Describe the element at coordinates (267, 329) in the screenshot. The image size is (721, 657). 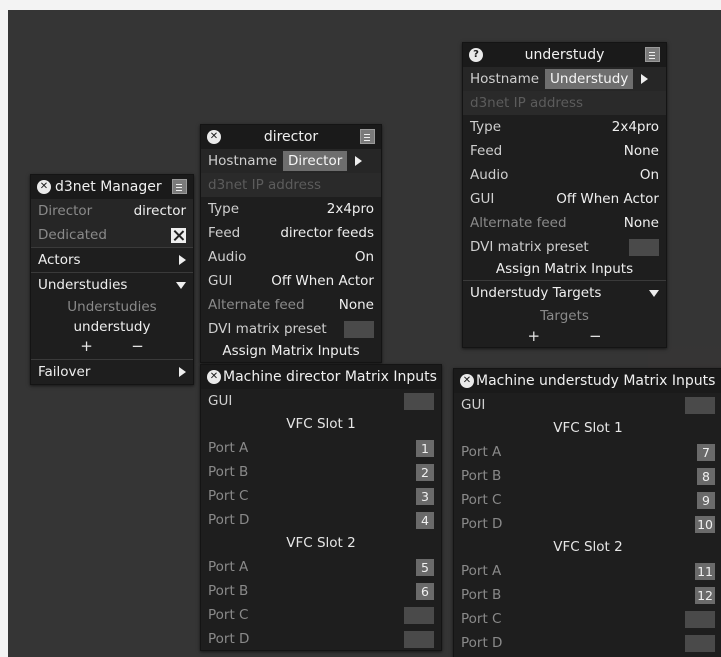
I see `dvi-matrix-preset-label: DVI matrix preset` at that location.